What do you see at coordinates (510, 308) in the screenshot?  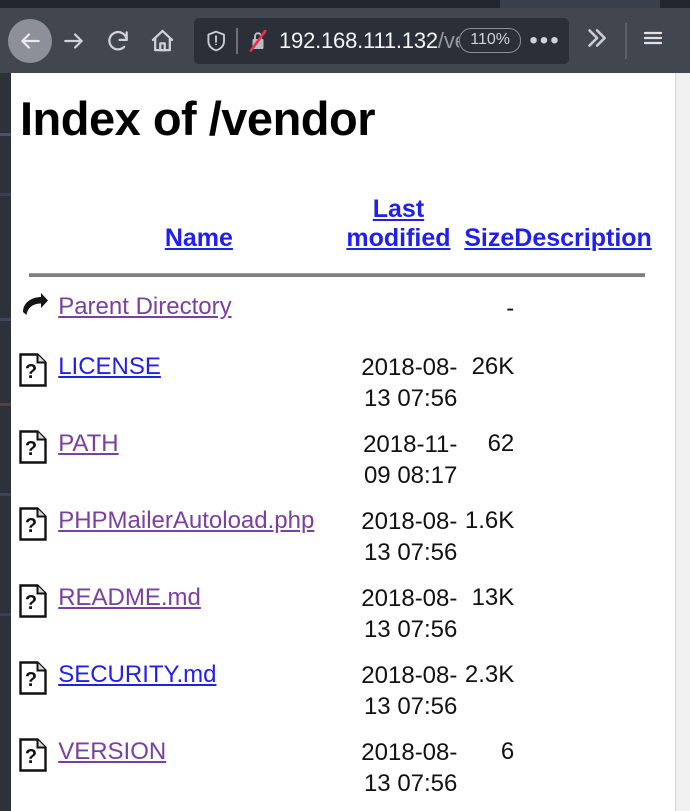 I see `row-size-cell: -` at bounding box center [510, 308].